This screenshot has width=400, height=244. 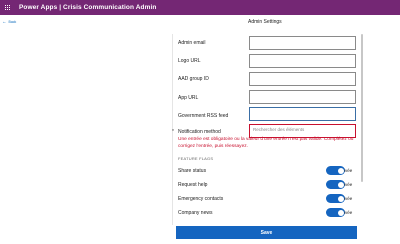 What do you see at coordinates (200, 7) in the screenshot?
I see `app-header: Power Apps | Crisis Communication Admin` at bounding box center [200, 7].